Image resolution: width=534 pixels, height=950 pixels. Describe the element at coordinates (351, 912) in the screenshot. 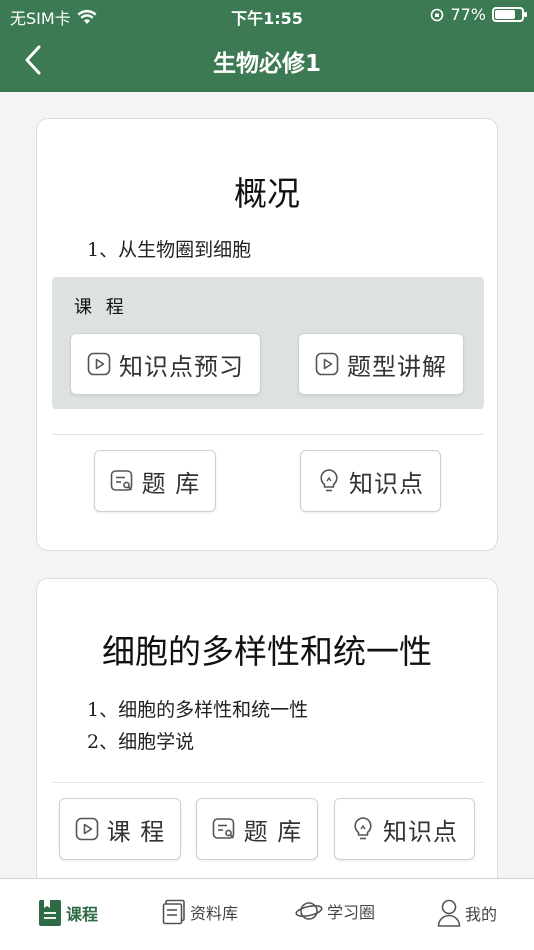

I see `tab-label: 学习圈` at that location.